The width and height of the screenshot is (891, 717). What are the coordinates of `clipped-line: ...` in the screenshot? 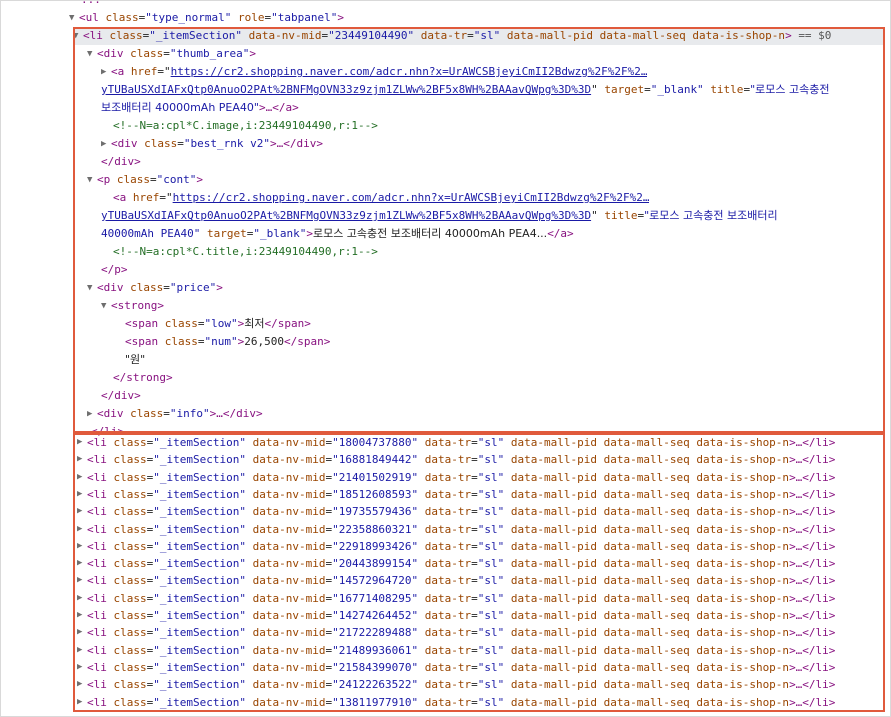 It's located at (91, 4).